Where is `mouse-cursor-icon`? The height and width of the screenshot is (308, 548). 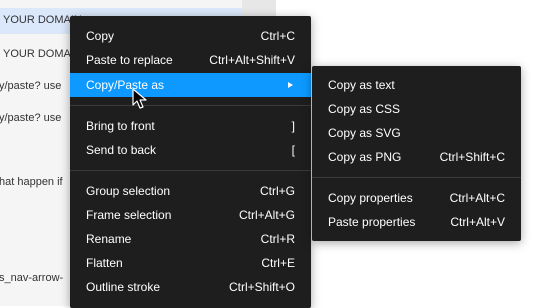 mouse-cursor-icon is located at coordinates (139, 98).